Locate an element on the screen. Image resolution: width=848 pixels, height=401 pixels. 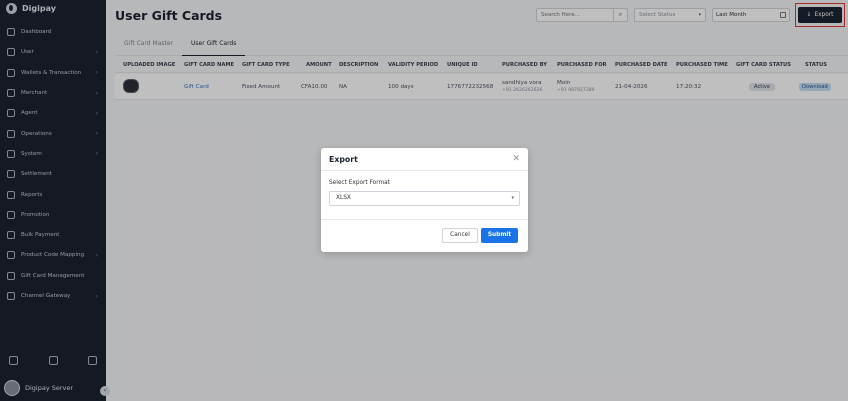
export-format-value: XLSX is located at coordinates (343, 198).